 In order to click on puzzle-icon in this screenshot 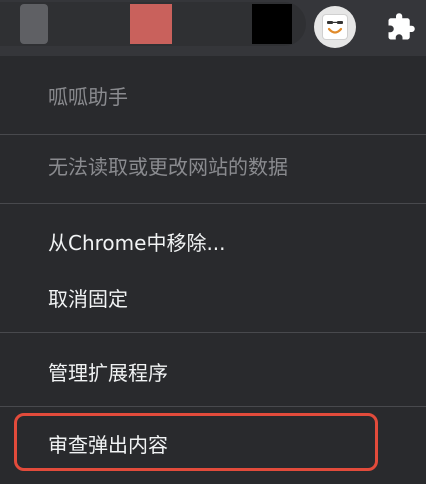, I will do `click(401, 27)`.